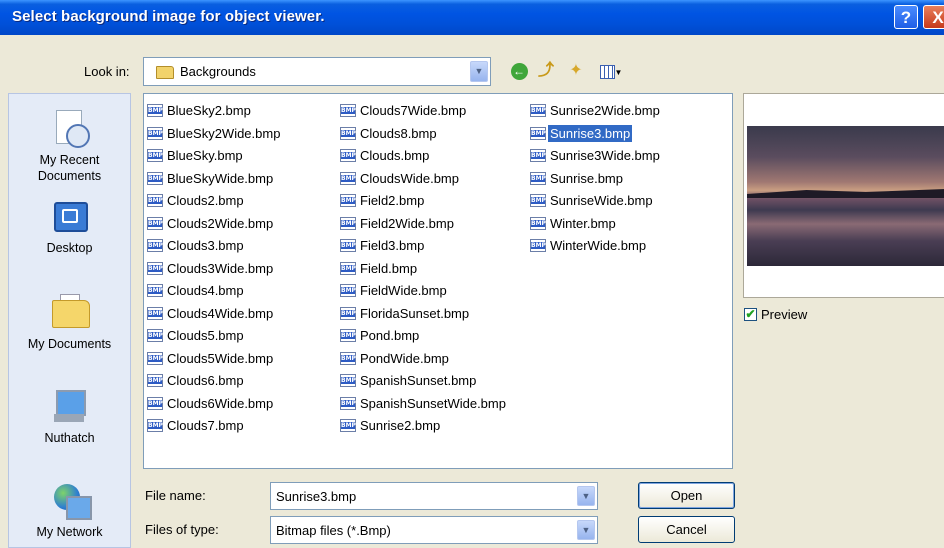 The image size is (944, 548). What do you see at coordinates (775, 314) in the screenshot?
I see `preview-checkbox-row: ✔ Preview` at bounding box center [775, 314].